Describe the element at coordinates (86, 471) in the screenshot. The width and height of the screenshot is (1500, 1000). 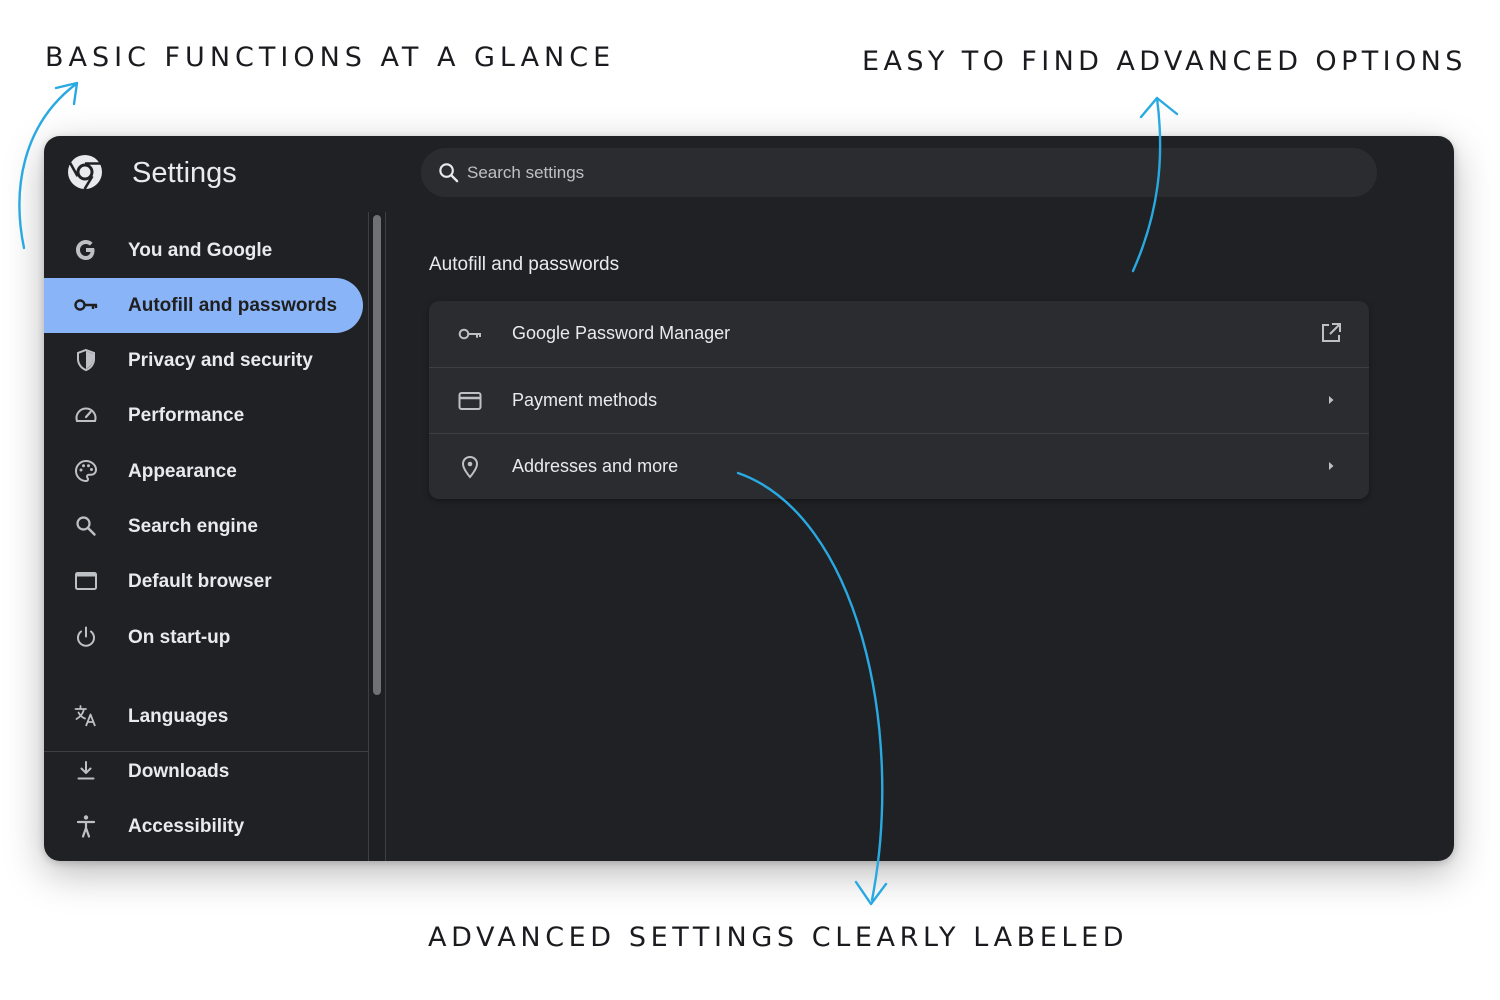
I see `palette-icon` at that location.